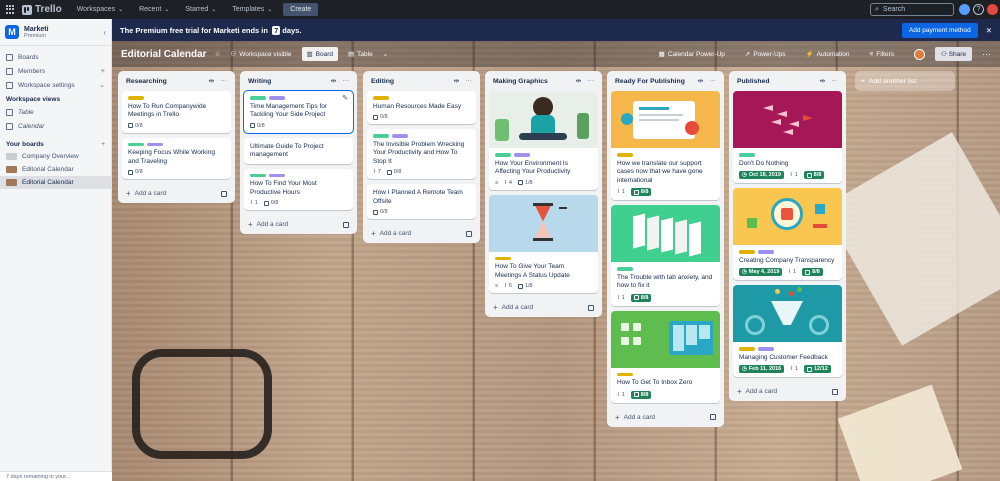 Image resolution: width=1000 pixels, height=481 pixels. What do you see at coordinates (665, 356) in the screenshot?
I see `card: How To Get To Inbox Zero ⌇ 1 8/8` at bounding box center [665, 356].